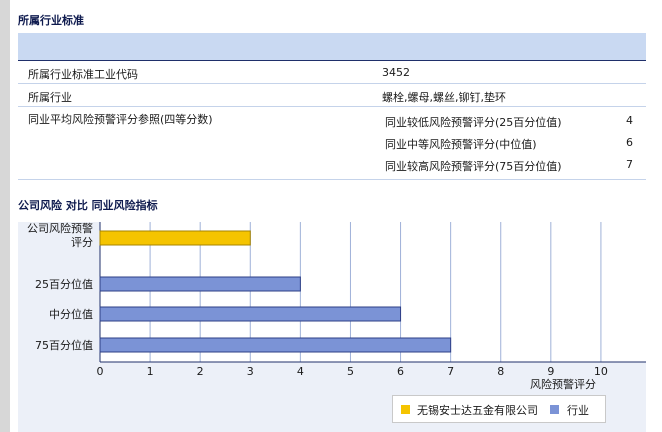  I want to click on bar-company, so click(175, 238).